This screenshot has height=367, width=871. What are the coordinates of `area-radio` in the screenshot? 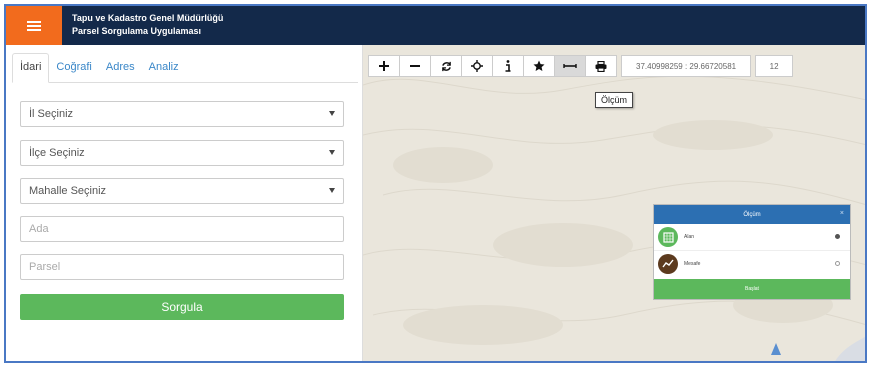 It's located at (837, 236).